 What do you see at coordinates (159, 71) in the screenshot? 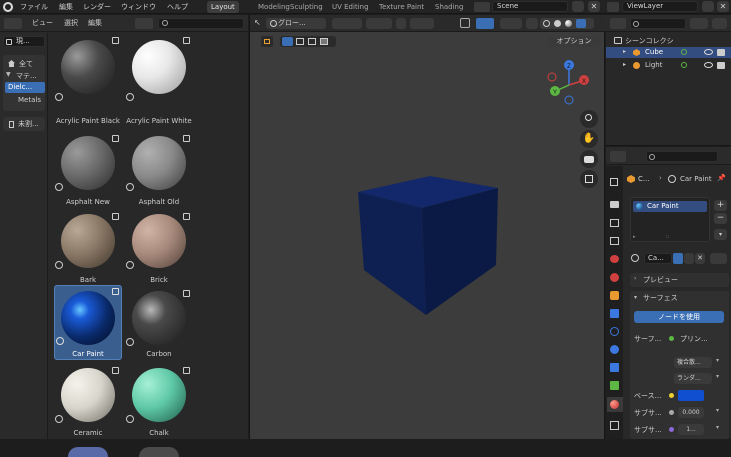
I see `material-tile-acrylic-white` at bounding box center [159, 71].